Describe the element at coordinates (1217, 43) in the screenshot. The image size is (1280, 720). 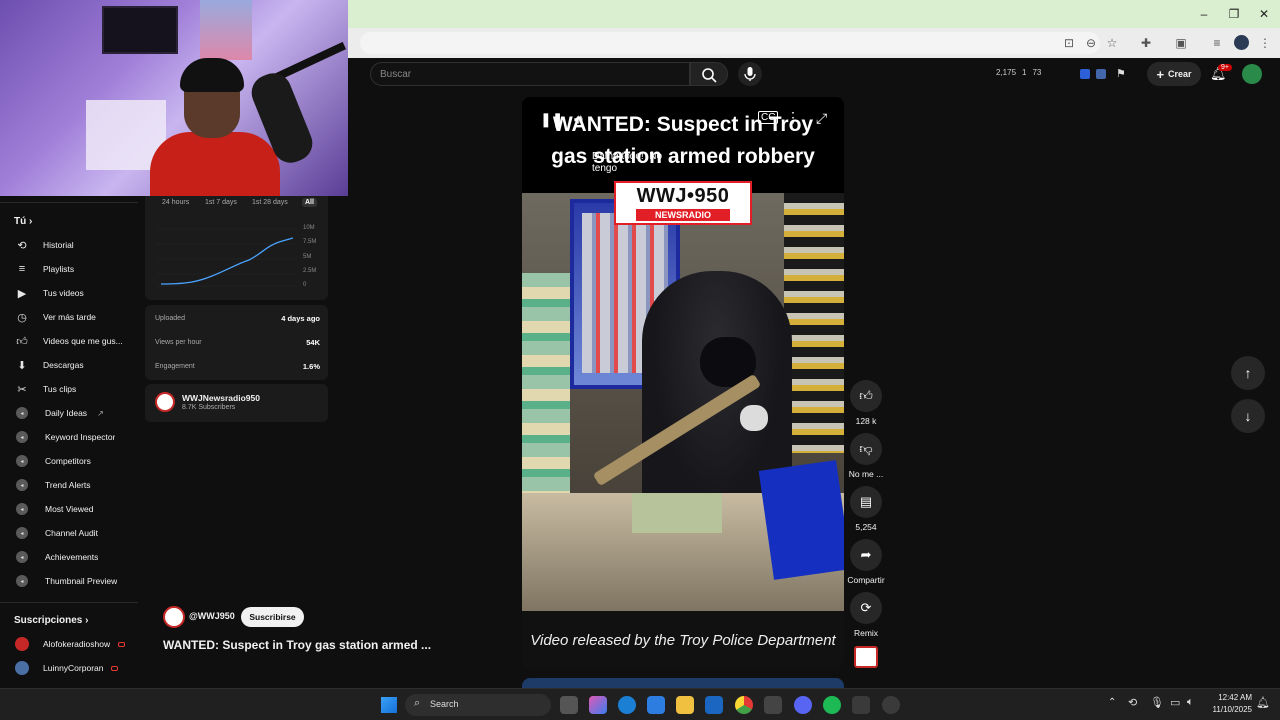
I see `media-controls-icon: ≡` at that location.